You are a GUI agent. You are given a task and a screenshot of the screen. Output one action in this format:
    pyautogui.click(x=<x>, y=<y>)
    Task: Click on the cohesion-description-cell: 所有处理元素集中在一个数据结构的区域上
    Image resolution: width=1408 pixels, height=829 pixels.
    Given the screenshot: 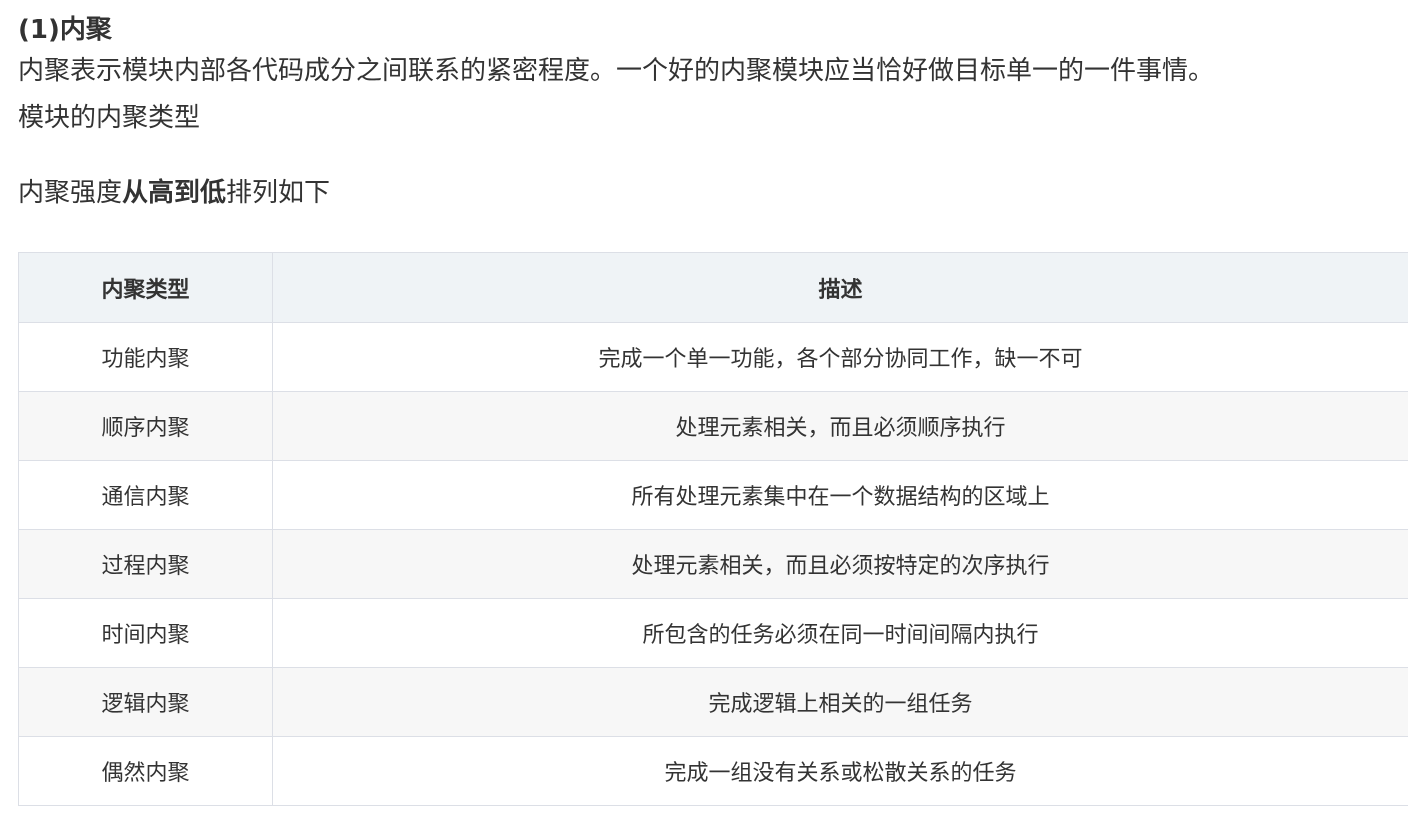 What is the action you would take?
    pyautogui.click(x=840, y=495)
    